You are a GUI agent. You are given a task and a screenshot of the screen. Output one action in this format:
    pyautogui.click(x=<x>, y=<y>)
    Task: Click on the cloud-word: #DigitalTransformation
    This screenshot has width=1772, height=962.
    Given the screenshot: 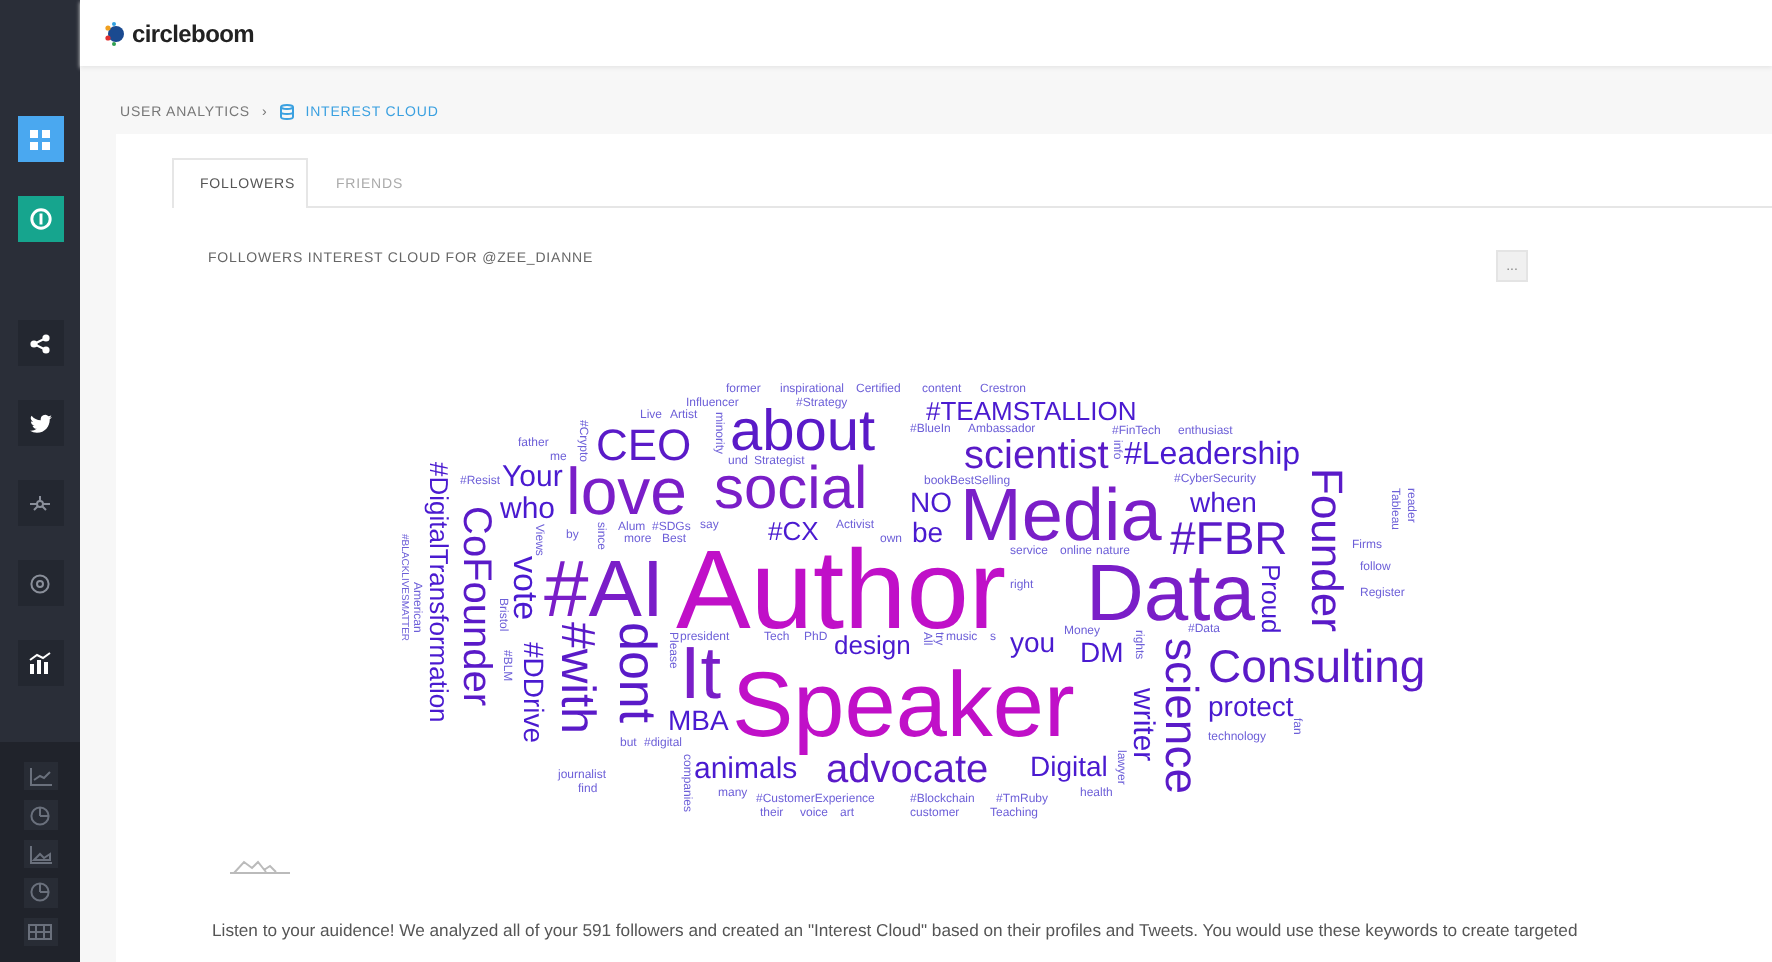 What is the action you would take?
    pyautogui.click(x=439, y=592)
    